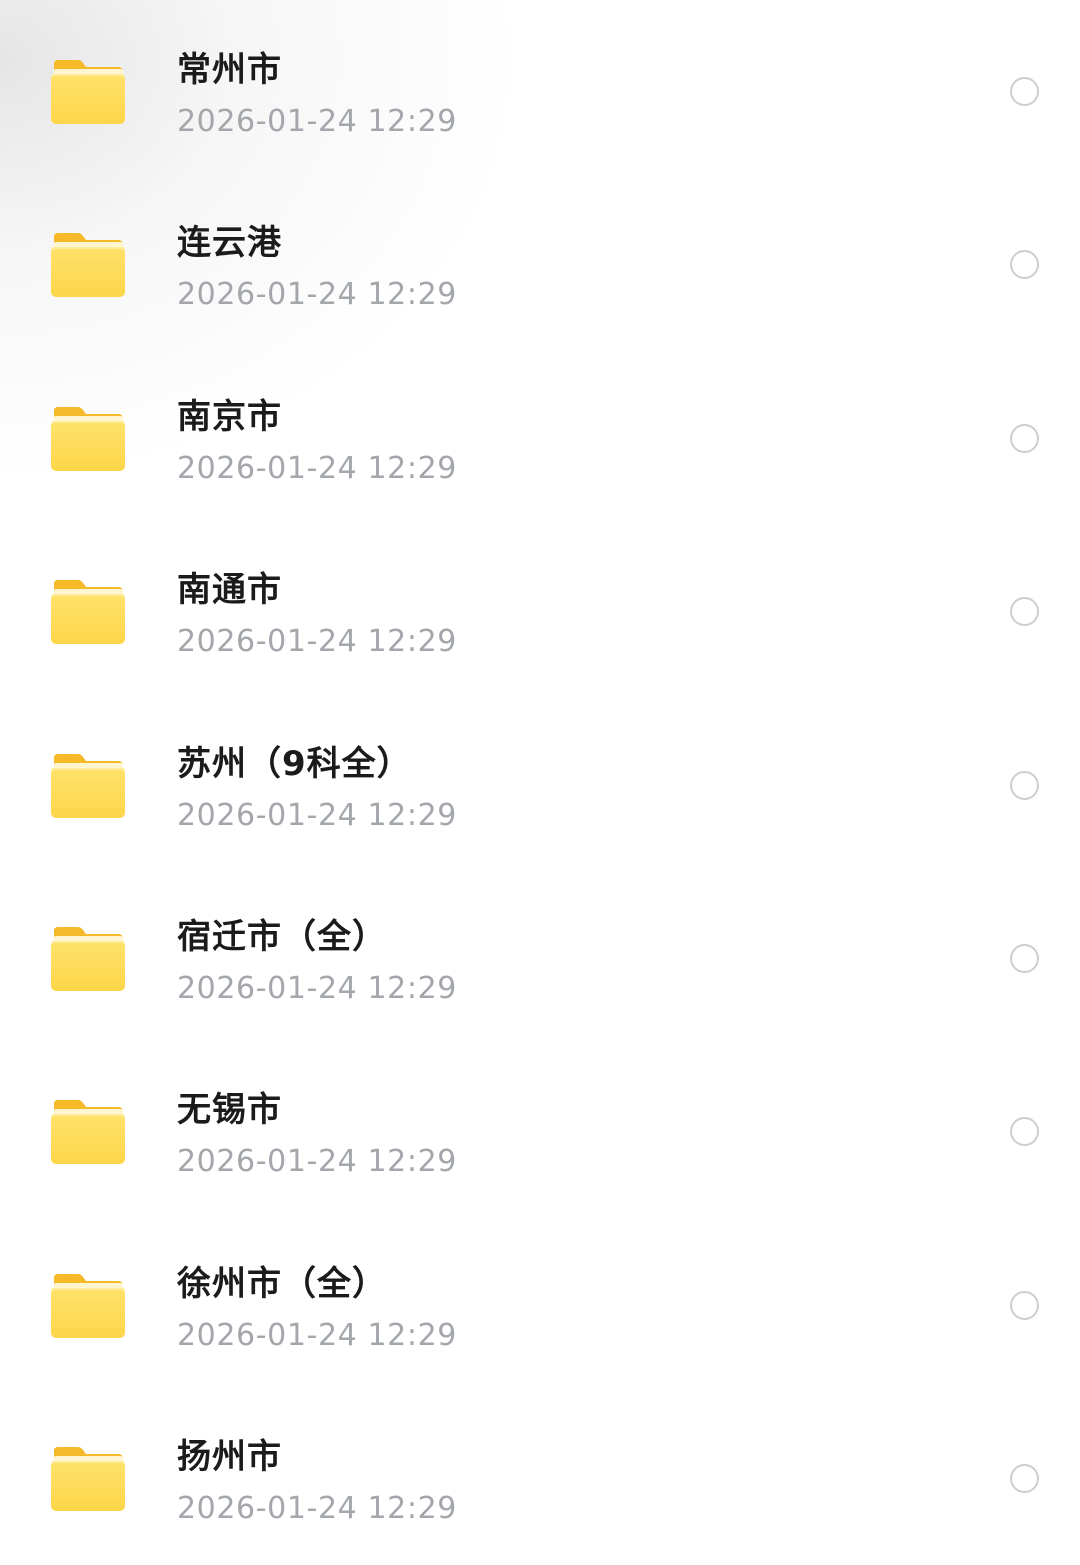 This screenshot has height=1565, width=1080. Describe the element at coordinates (229, 1457) in the screenshot. I see `folder-name: 扬州市` at that location.